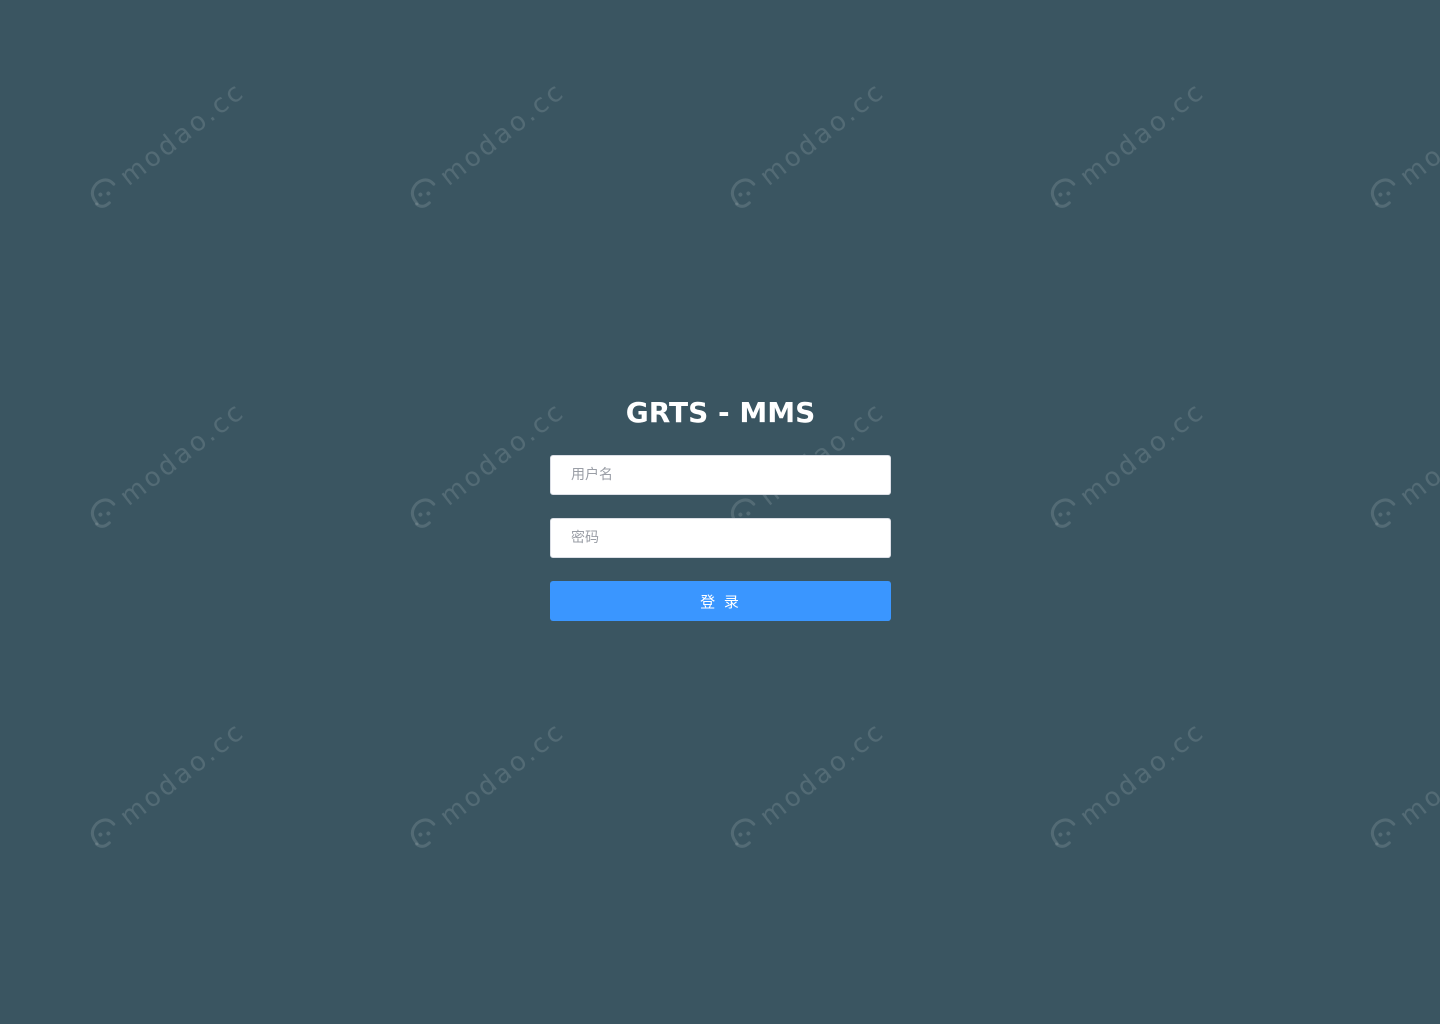  Describe the element at coordinates (720, 412) in the screenshot. I see `page-title: GRTS - MMS` at that location.